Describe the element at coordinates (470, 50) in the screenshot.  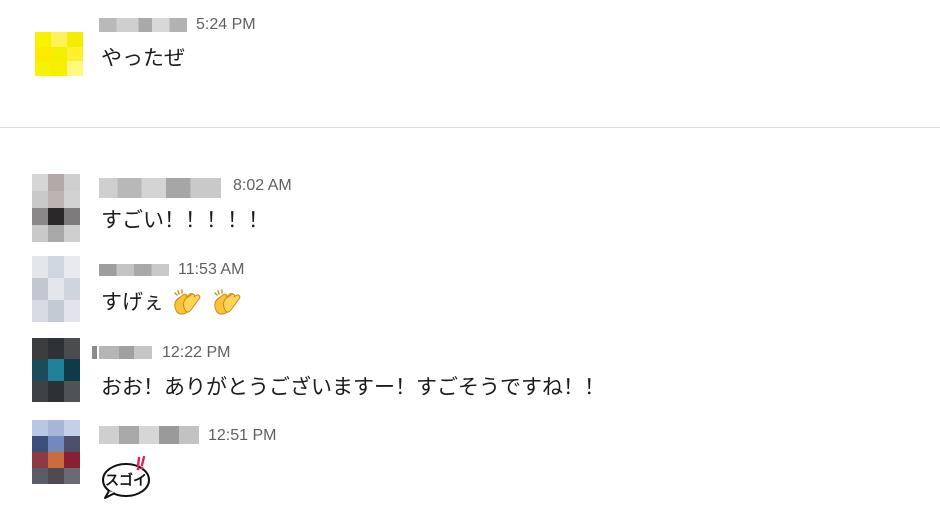
I see `message-item: 5:24 PM やったぜ` at that location.